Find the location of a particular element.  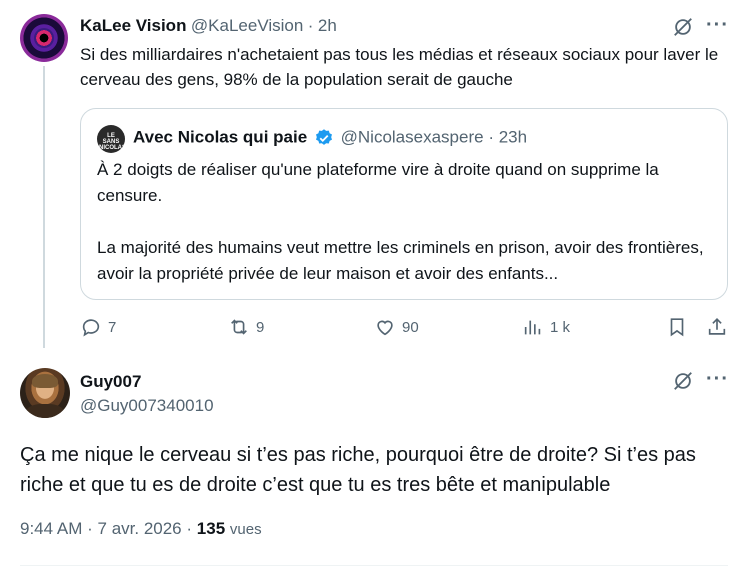

views-button: 1 k is located at coordinates (546, 327).